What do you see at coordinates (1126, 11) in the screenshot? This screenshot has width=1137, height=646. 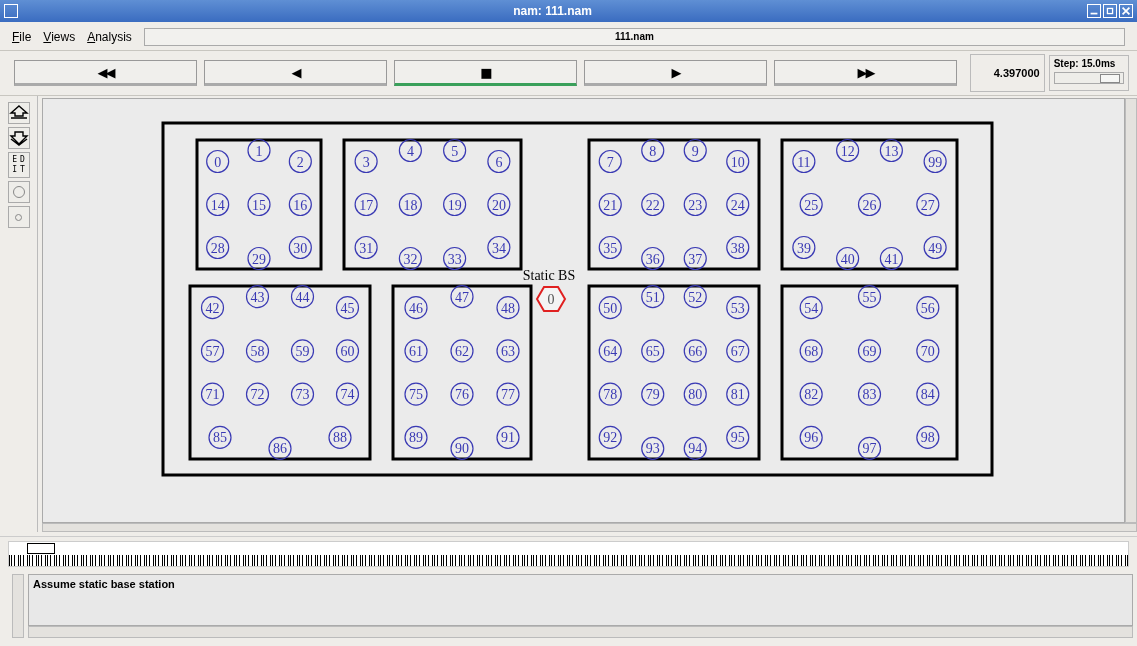 I see `close-icon` at bounding box center [1126, 11].